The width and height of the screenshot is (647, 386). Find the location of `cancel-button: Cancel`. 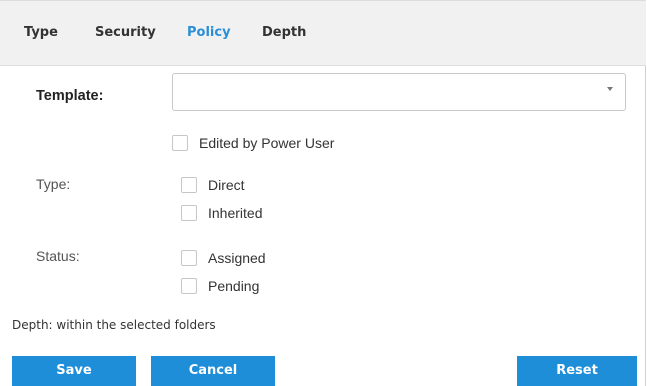

cancel-button: Cancel is located at coordinates (213, 371).